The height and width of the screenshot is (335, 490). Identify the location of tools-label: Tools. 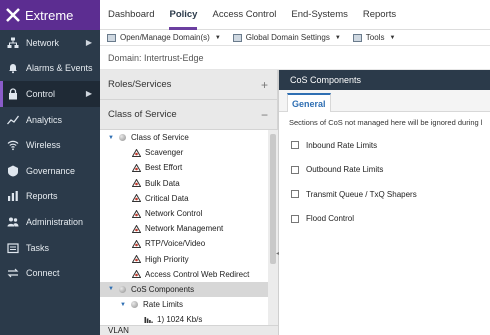
(375, 37).